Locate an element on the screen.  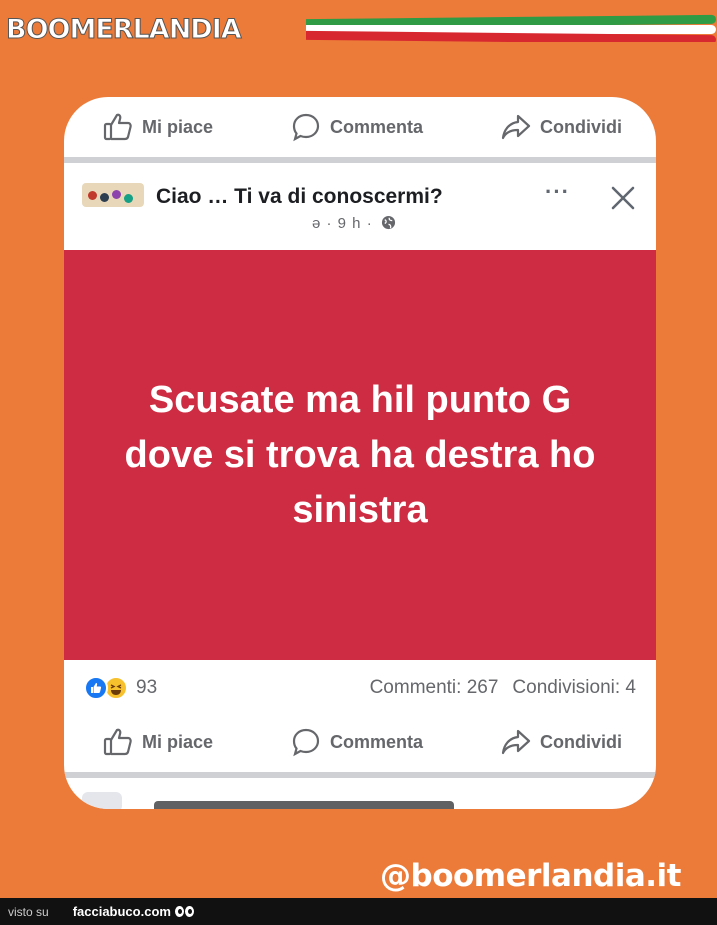
post-title: Ciao … Ti va di conoscermi? is located at coordinates (299, 197).